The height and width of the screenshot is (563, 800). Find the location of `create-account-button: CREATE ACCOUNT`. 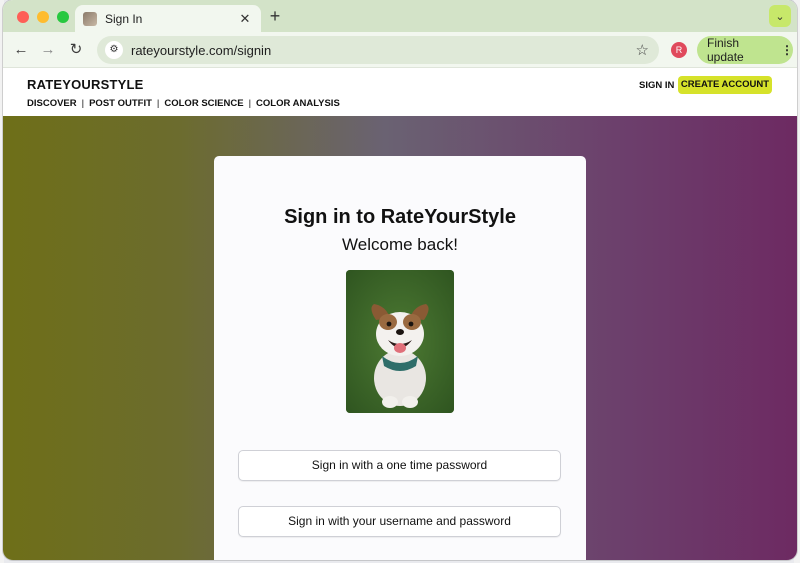

create-account-button: CREATE ACCOUNT is located at coordinates (725, 85).